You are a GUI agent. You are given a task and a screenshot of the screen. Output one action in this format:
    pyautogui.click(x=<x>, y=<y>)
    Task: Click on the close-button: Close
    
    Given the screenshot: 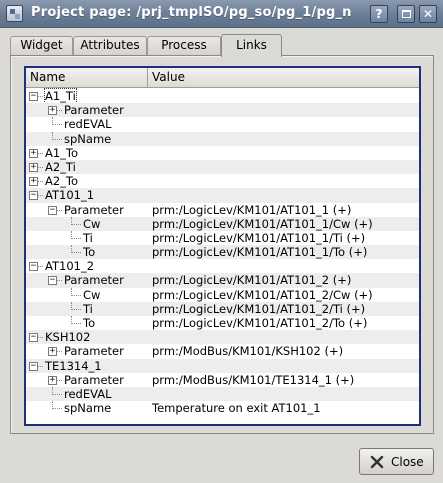 What is the action you would take?
    pyautogui.click(x=396, y=461)
    